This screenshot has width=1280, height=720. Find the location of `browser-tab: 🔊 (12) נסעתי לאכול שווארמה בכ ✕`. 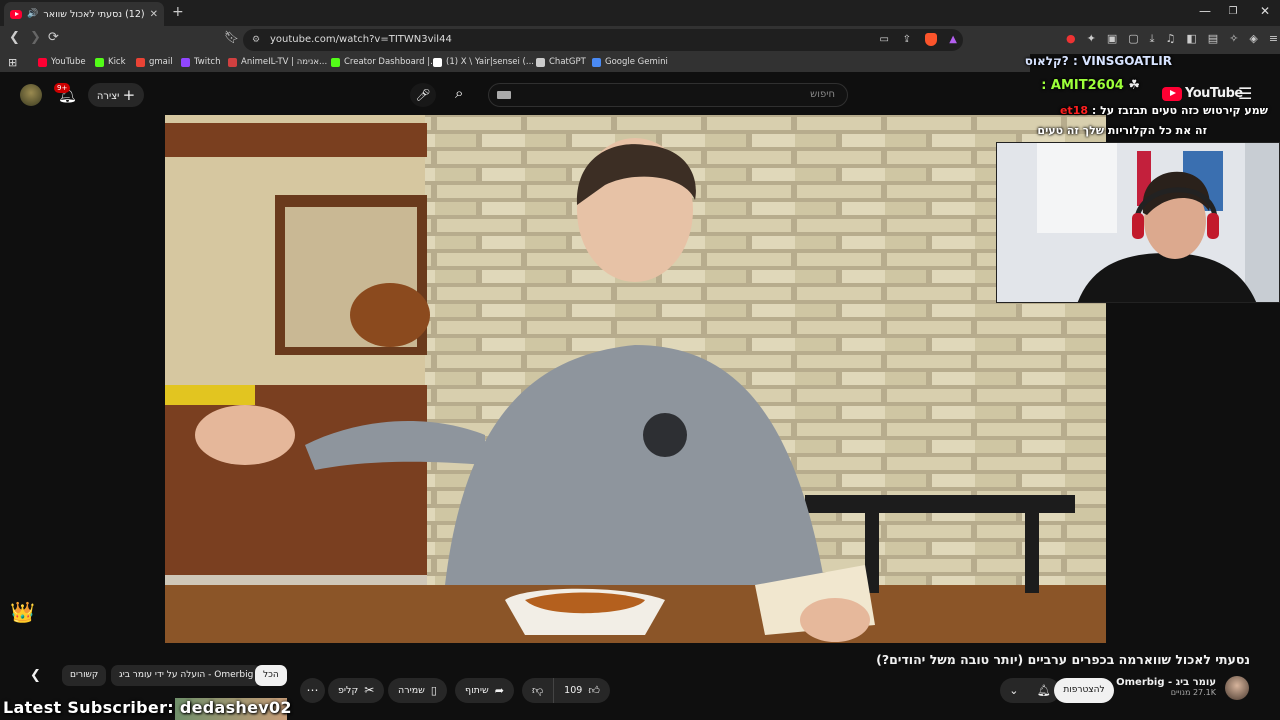

browser-tab: 🔊 (12) נסעתי לאכול שווארמה בכ ✕ is located at coordinates (84, 14).